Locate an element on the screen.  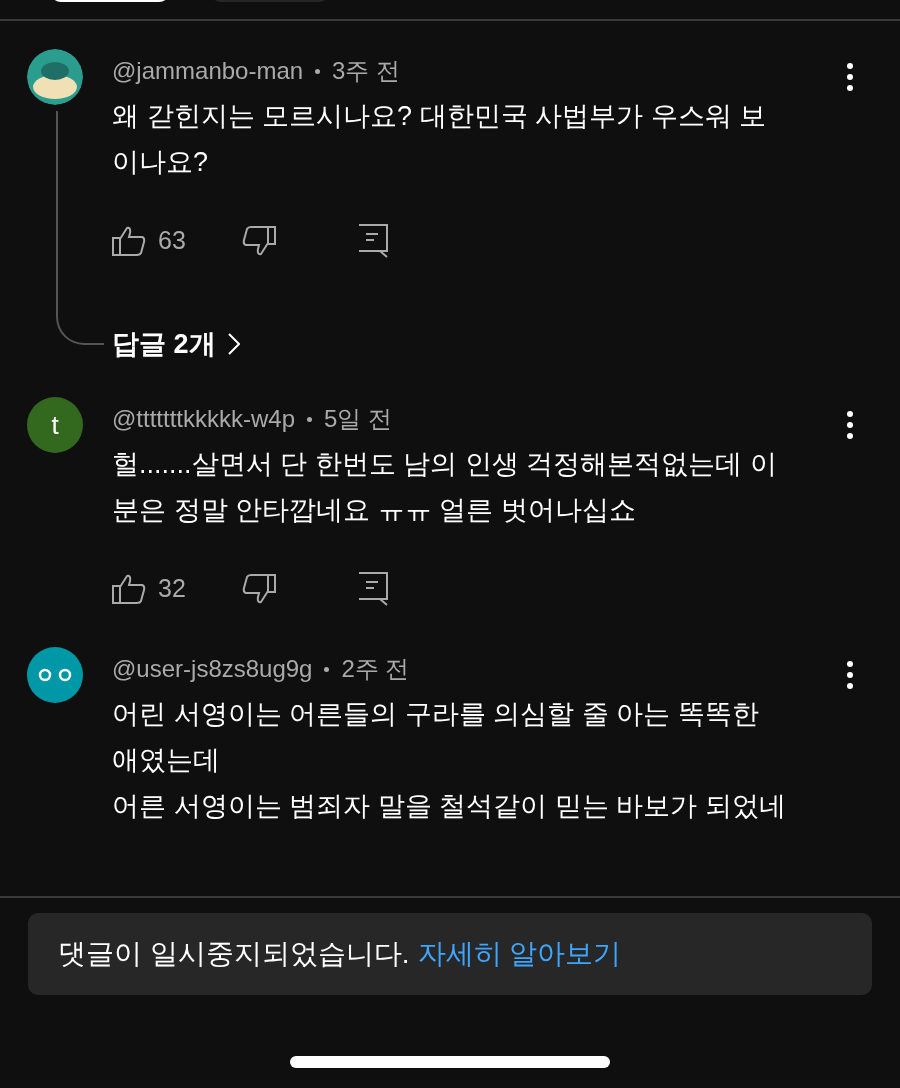
timestamp: 2주 전 is located at coordinates (375, 669).